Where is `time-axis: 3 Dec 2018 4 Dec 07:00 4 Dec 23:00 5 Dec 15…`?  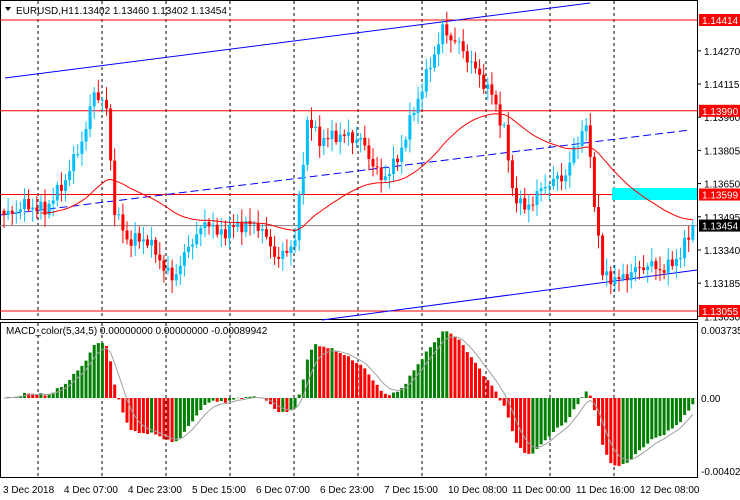
time-axis: 3 Dec 2018 4 Dec 07:00 4 Dec 23:00 5 Dec 15… is located at coordinates (351, 490).